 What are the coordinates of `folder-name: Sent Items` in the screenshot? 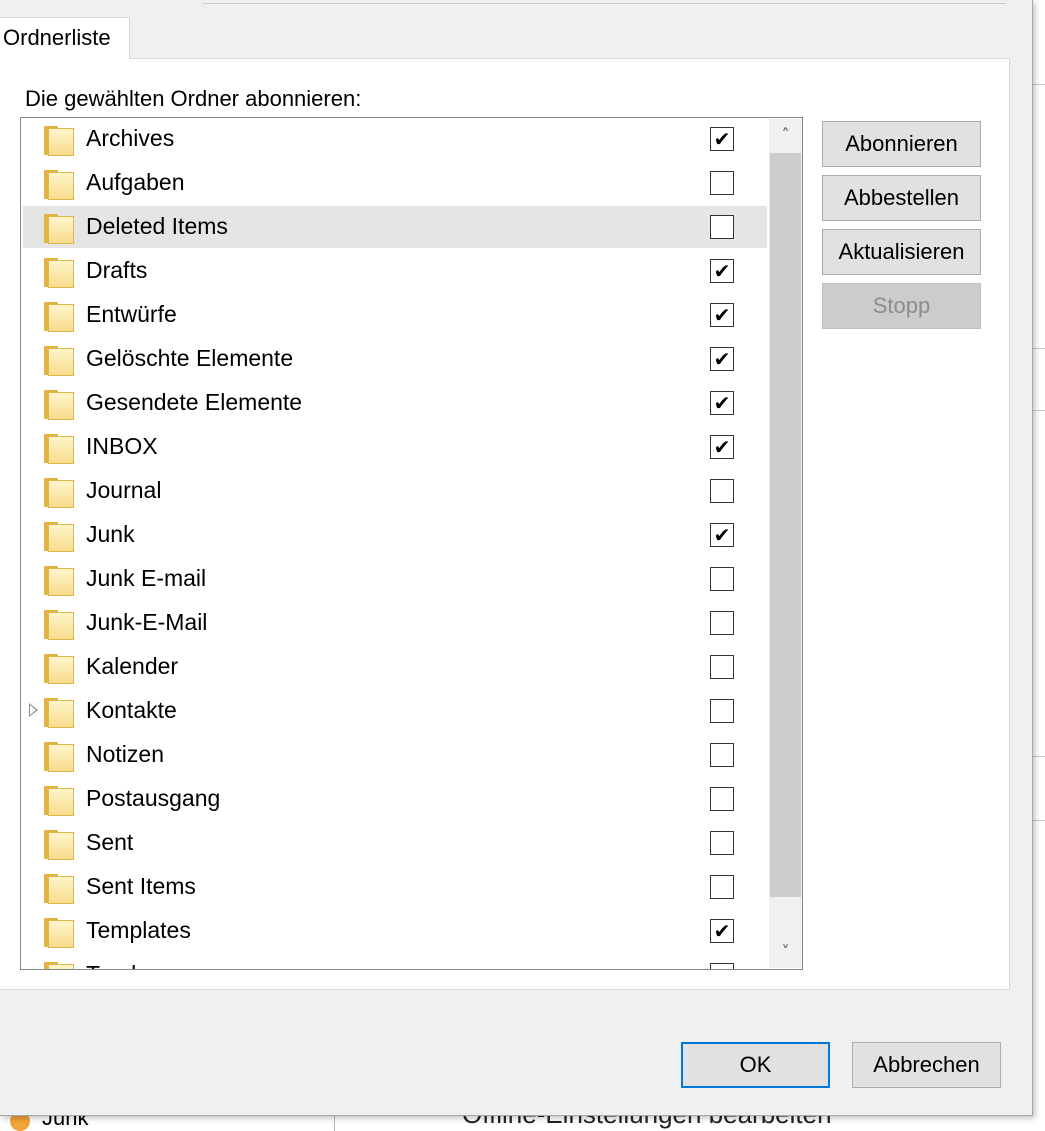 It's located at (141, 886).